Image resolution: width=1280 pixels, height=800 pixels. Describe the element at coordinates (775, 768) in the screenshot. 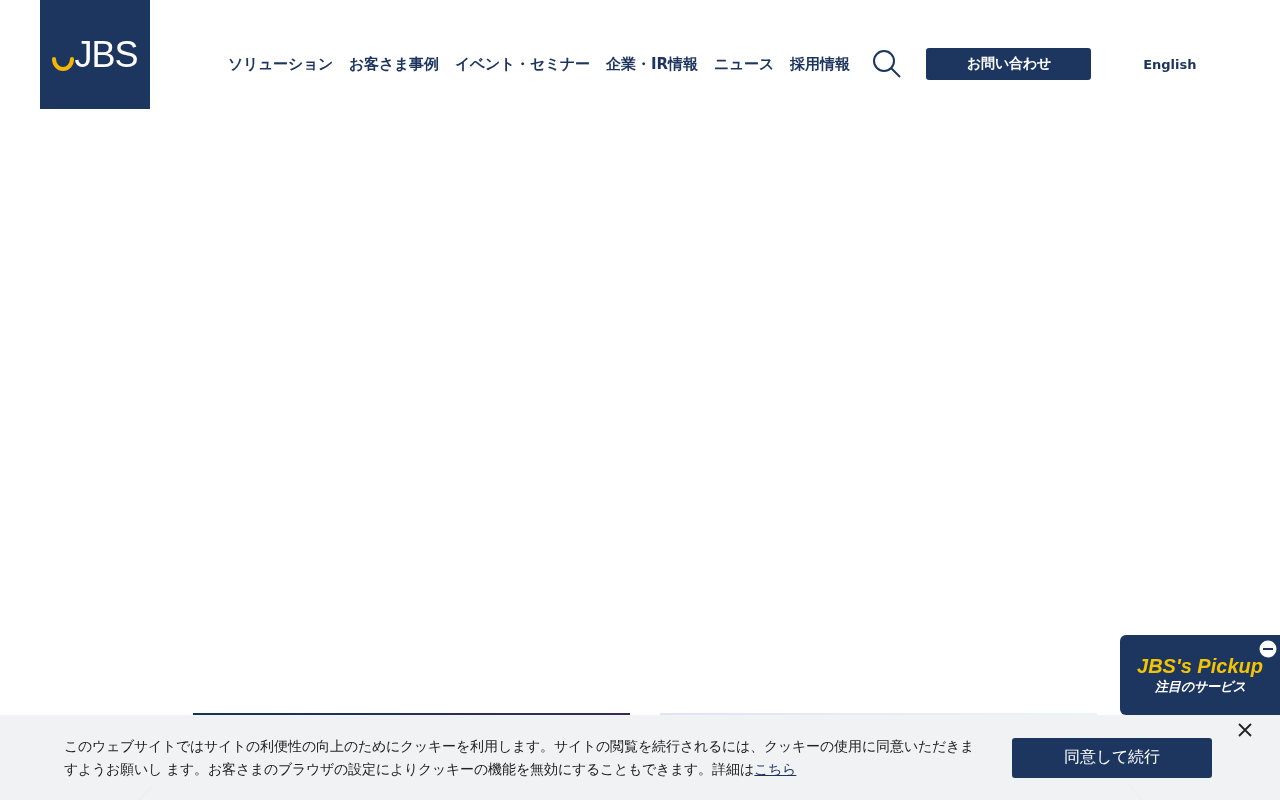

I see `details-link: こちら` at that location.